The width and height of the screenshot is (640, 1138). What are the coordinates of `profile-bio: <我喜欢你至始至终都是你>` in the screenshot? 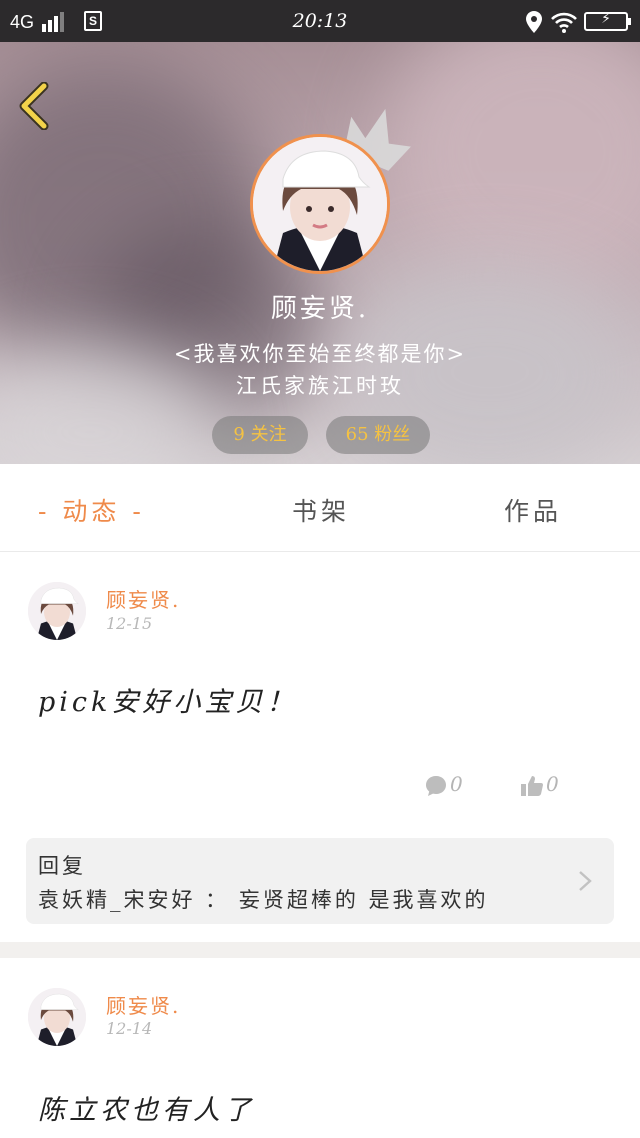 It's located at (320, 354).